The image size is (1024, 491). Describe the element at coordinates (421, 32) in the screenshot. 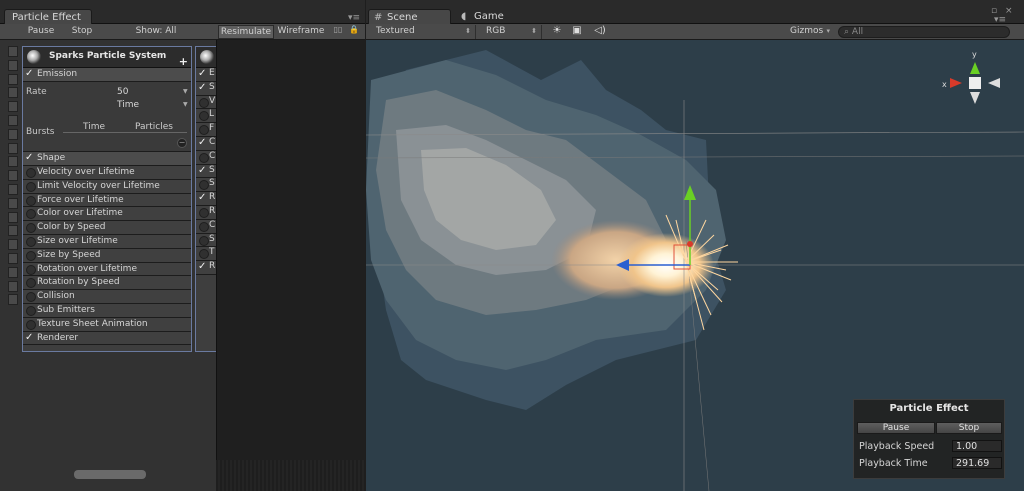

I see `render-mode-dropdown: Textured ⬍` at that location.